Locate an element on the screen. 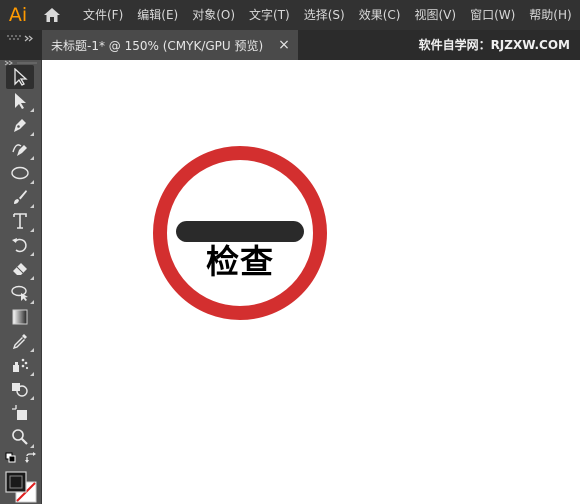  eyedropper-tool is located at coordinates (20, 341).